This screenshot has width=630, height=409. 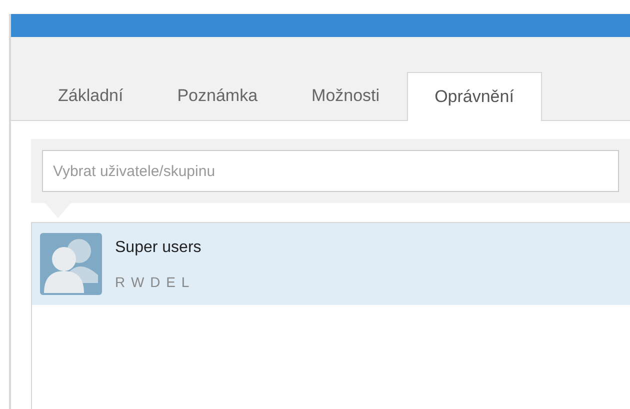 I want to click on search-field: Vybrat uživatele/skupinu, so click(x=330, y=171).